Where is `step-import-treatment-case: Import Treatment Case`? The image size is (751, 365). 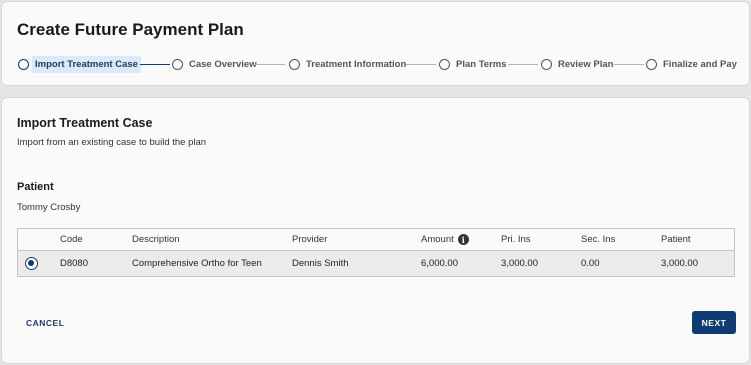
step-import-treatment-case: Import Treatment Case is located at coordinates (79, 64).